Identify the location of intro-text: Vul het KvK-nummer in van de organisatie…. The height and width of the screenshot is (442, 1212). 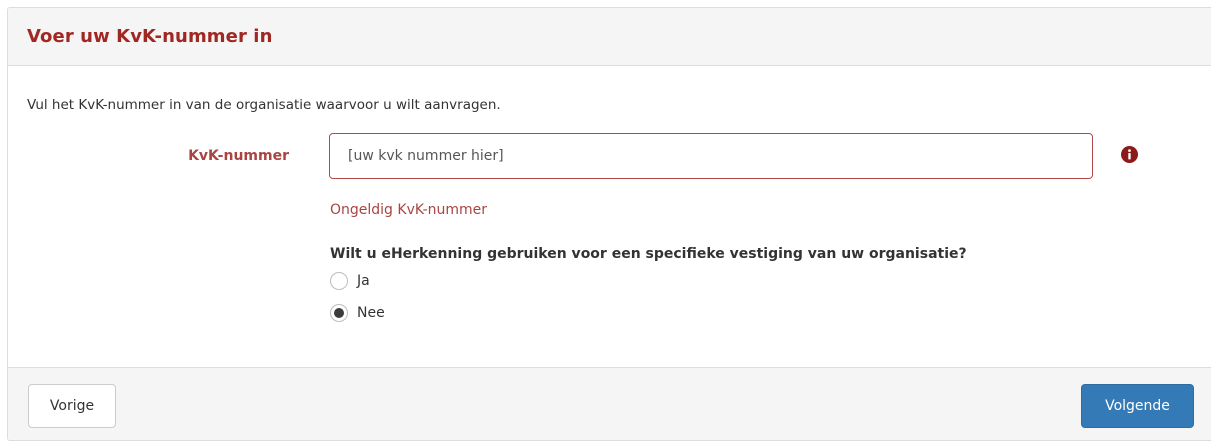
(264, 105).